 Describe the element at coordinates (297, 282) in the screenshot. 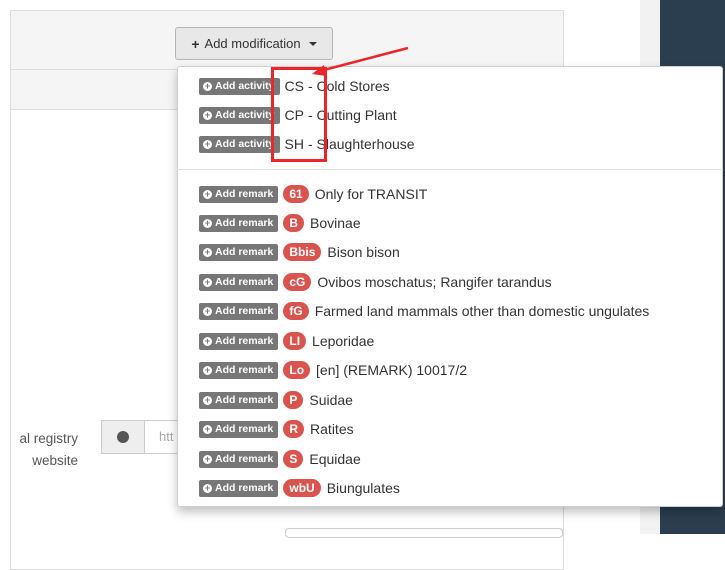

I see `remark-badge: cG` at that location.